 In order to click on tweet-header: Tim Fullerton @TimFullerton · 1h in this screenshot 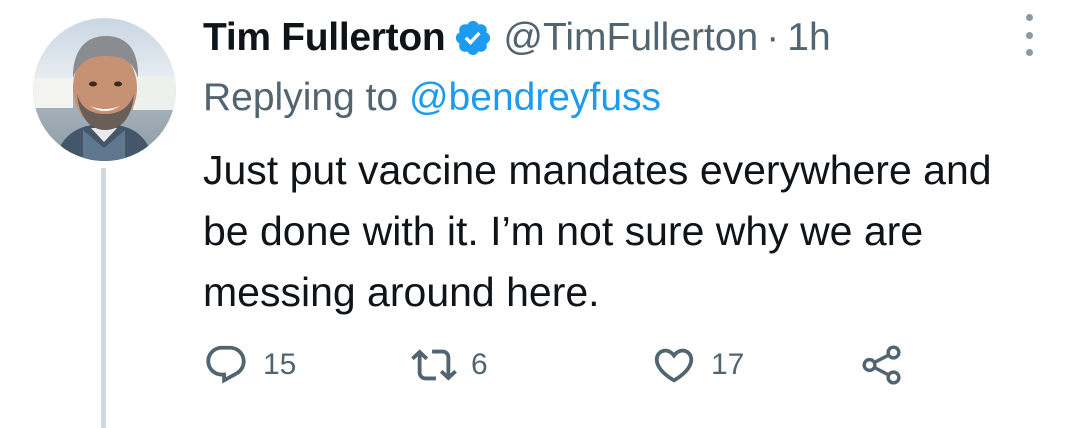, I will do `click(517, 38)`.